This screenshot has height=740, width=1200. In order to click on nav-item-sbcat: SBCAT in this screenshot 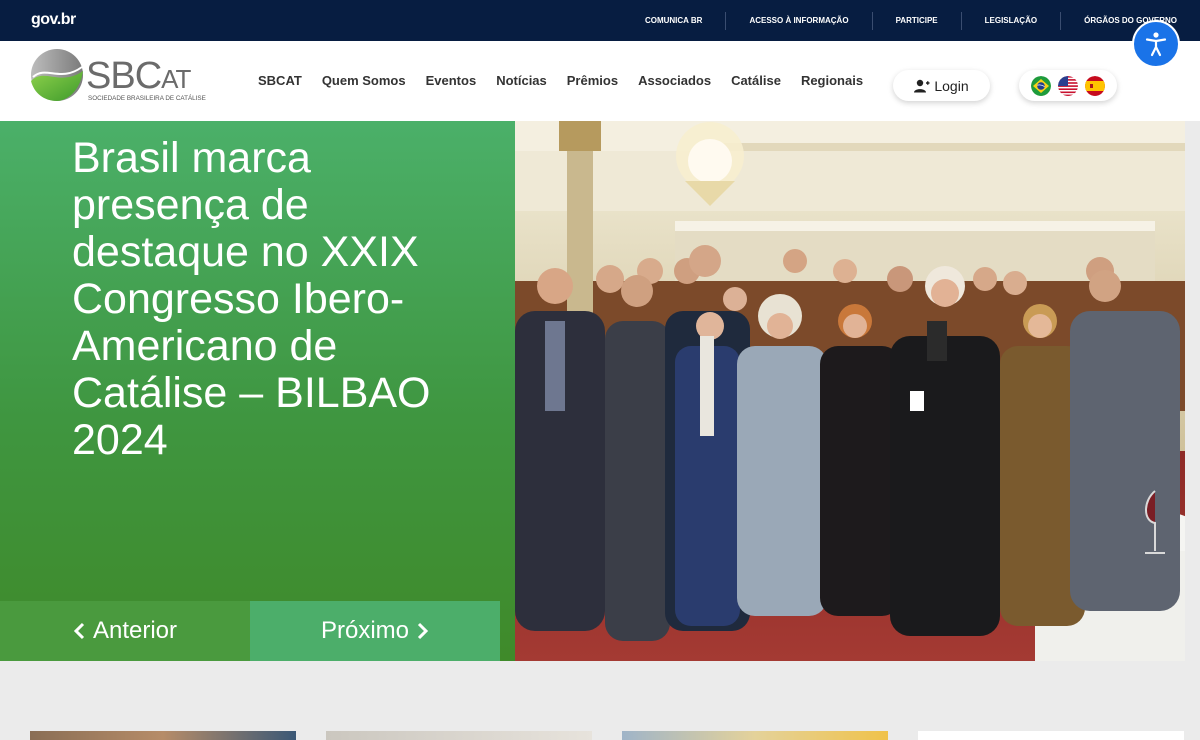, I will do `click(280, 80)`.